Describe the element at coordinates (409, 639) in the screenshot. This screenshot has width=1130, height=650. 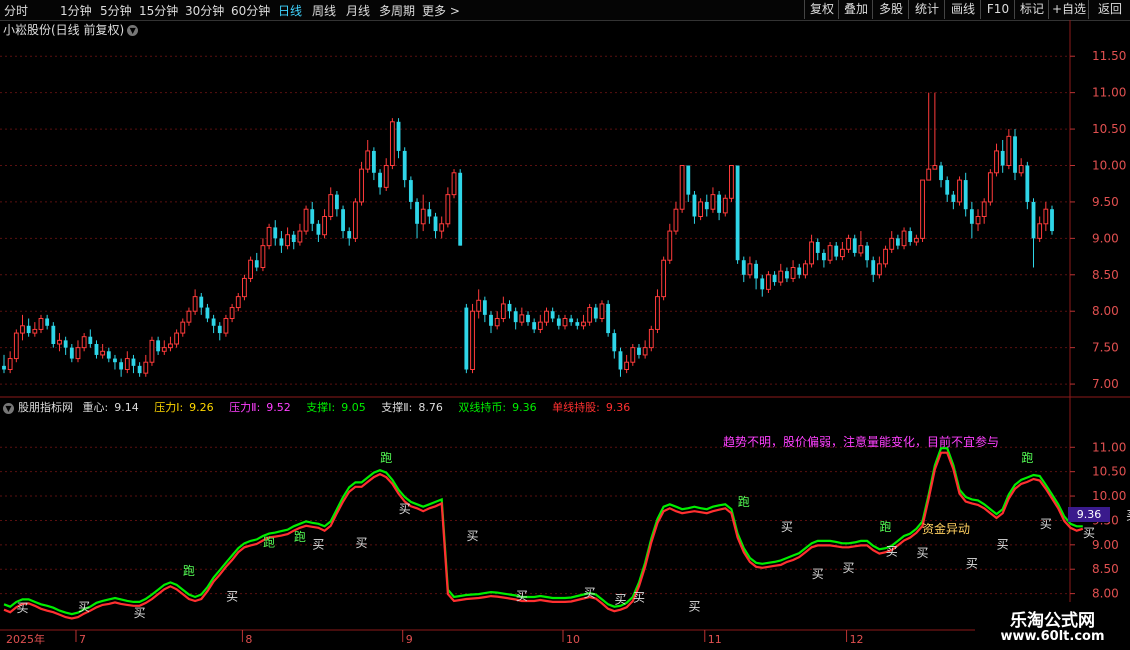
I see `date-tick-label: 9` at that location.